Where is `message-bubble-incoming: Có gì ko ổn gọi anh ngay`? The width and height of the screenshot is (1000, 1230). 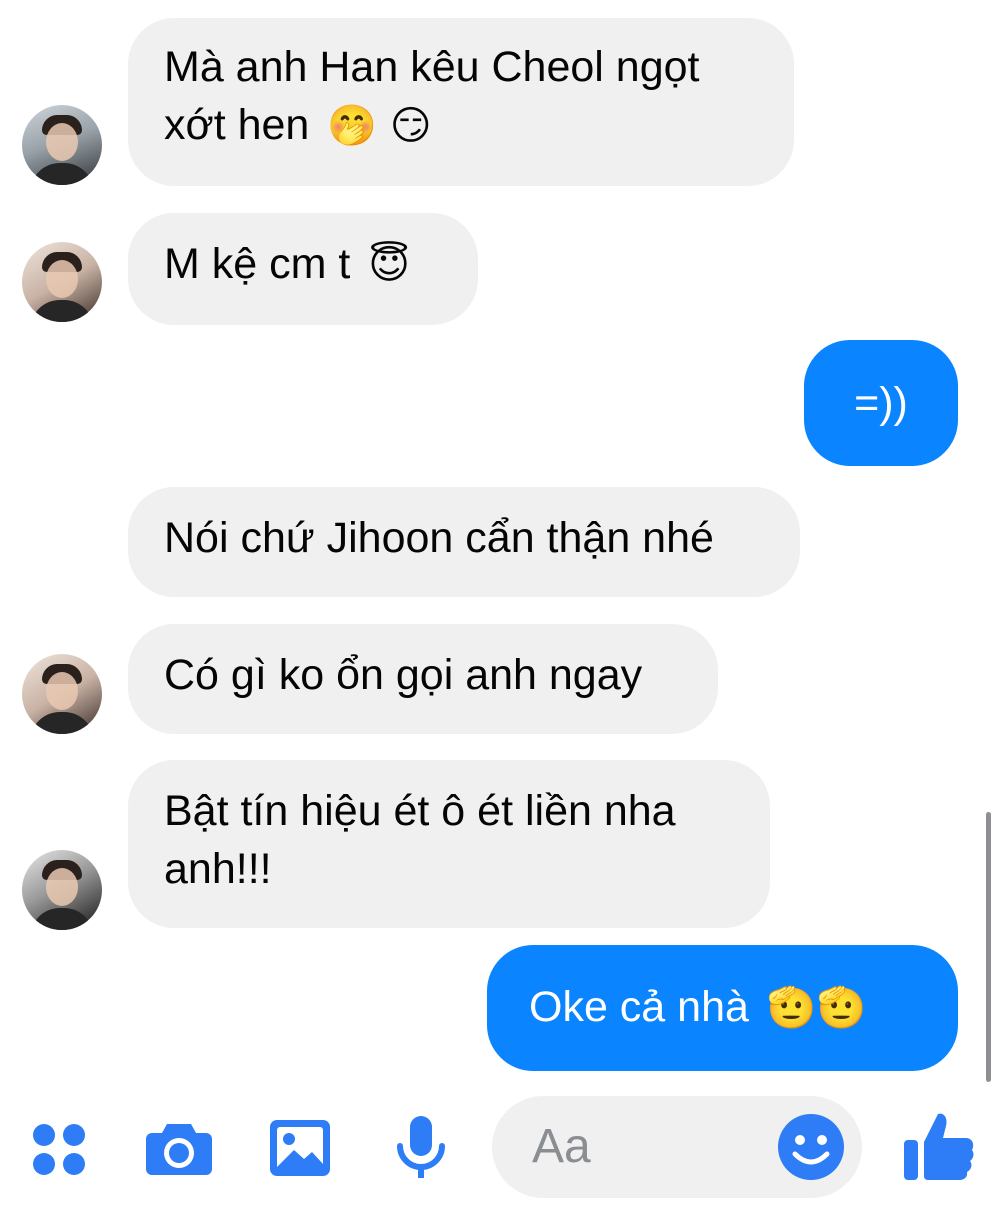 message-bubble-incoming: Có gì ko ổn gọi anh ngay is located at coordinates (423, 679).